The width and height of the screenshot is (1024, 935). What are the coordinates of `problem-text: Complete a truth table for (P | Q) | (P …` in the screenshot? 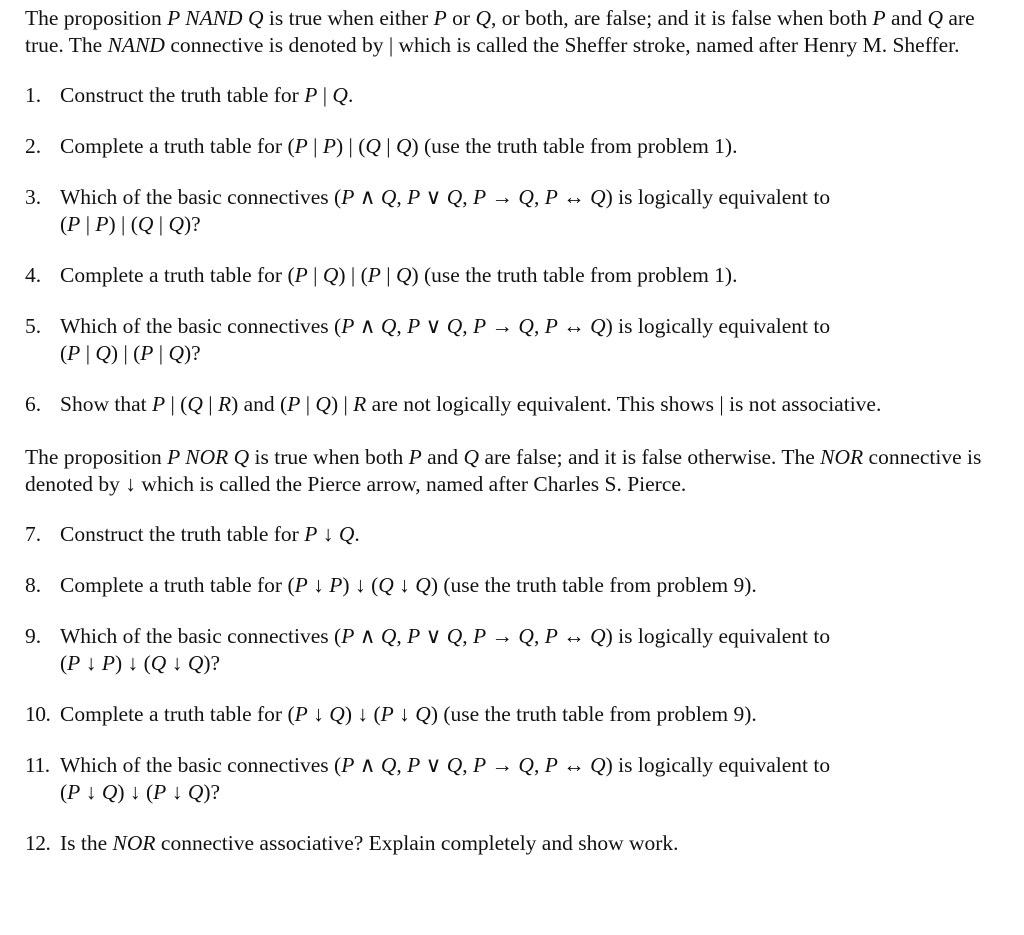 It's located at (398, 275).